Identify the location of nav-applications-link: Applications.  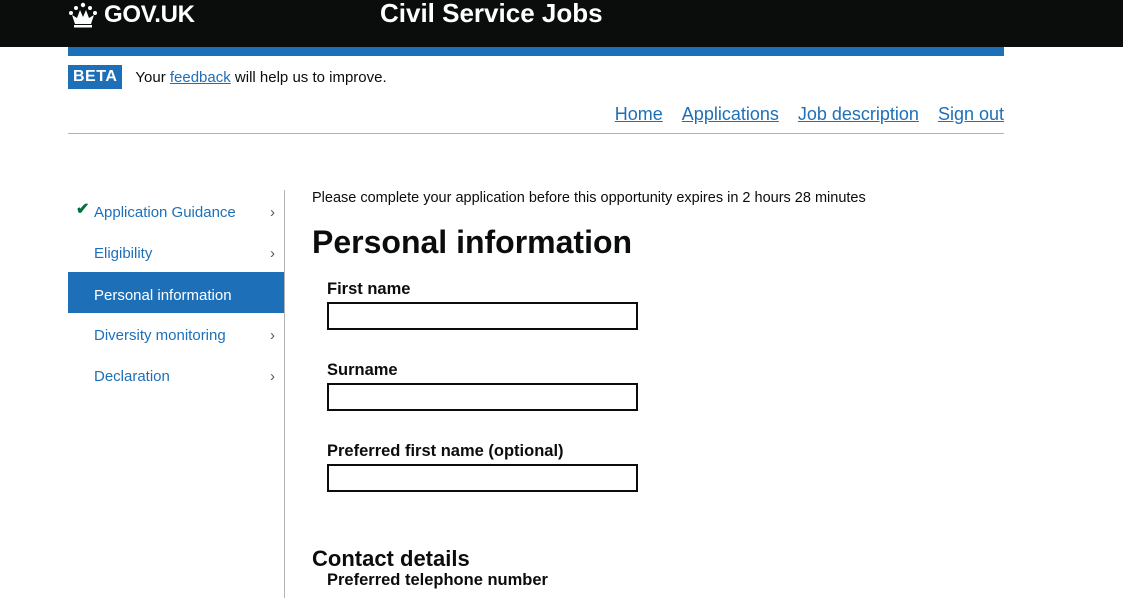
(730, 114).